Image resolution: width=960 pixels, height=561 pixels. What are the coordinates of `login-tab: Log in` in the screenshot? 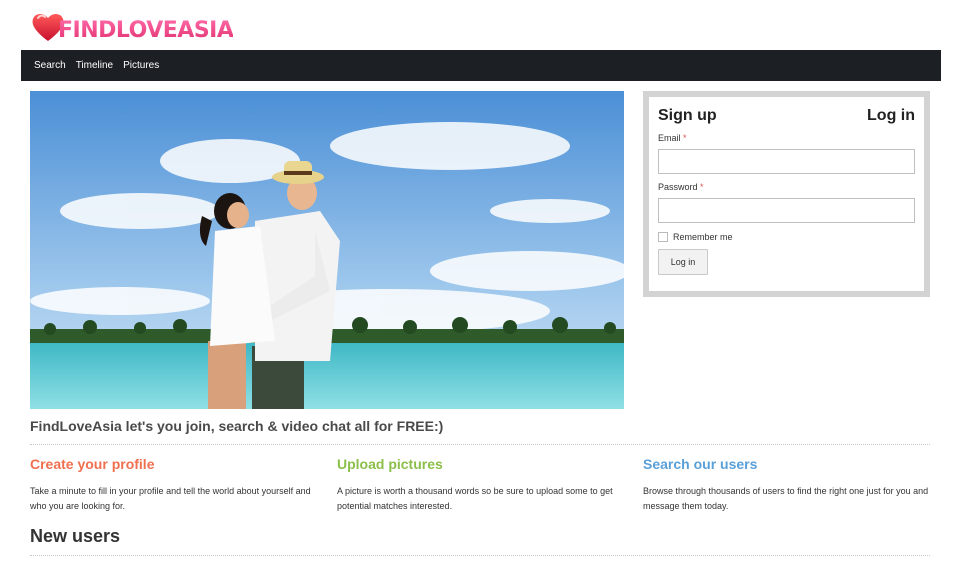 It's located at (891, 116).